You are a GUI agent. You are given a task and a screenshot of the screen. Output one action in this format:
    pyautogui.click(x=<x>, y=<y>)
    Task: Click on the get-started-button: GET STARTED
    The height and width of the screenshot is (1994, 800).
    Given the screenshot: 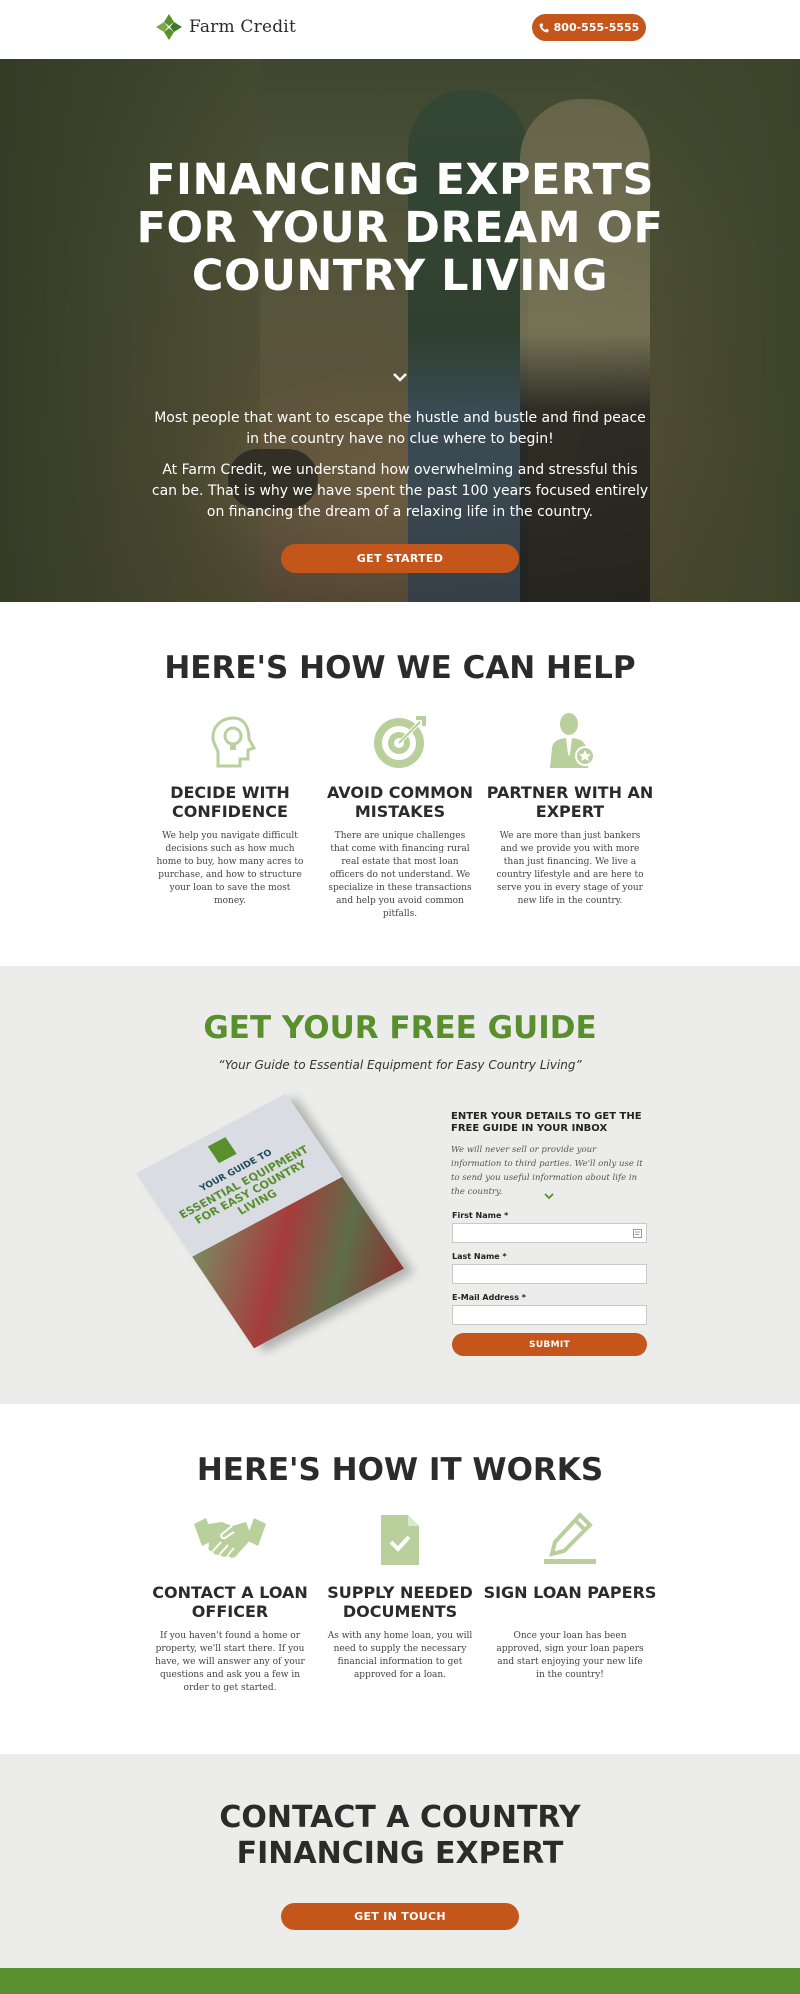 What is the action you would take?
    pyautogui.click(x=400, y=558)
    